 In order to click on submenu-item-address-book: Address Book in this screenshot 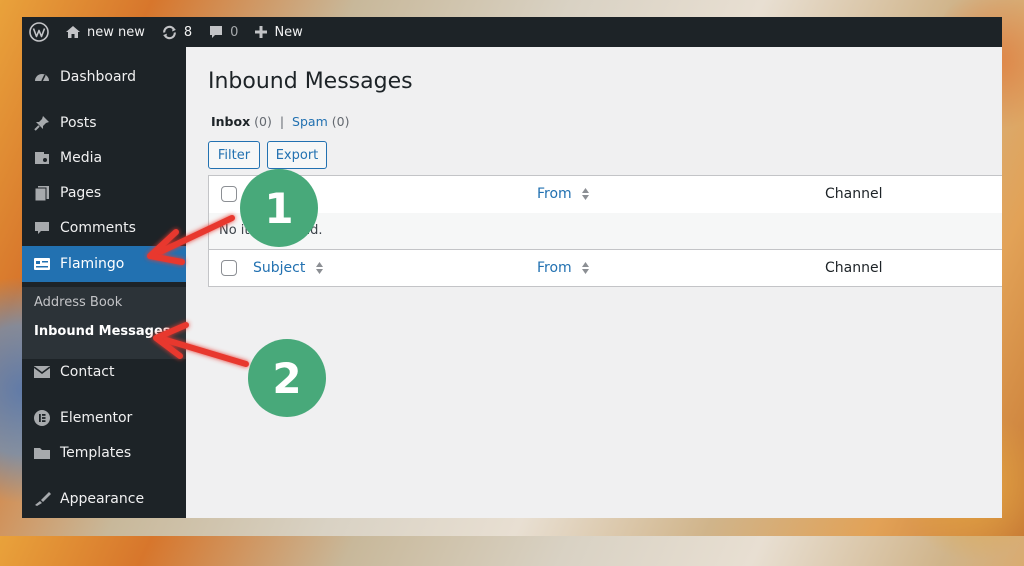, I will do `click(78, 302)`.